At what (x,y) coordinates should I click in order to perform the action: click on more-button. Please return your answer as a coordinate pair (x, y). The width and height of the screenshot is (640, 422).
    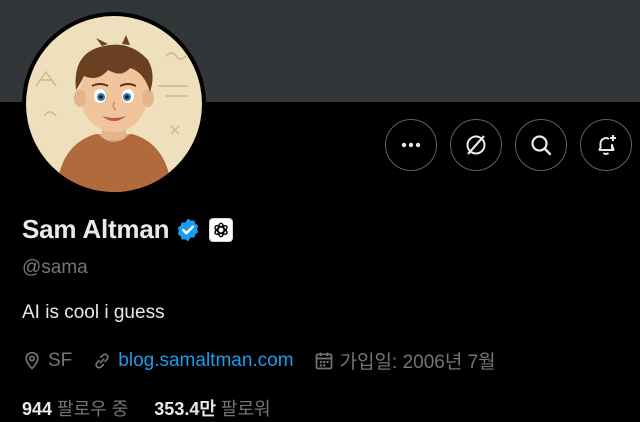
    Looking at the image, I should click on (411, 145).